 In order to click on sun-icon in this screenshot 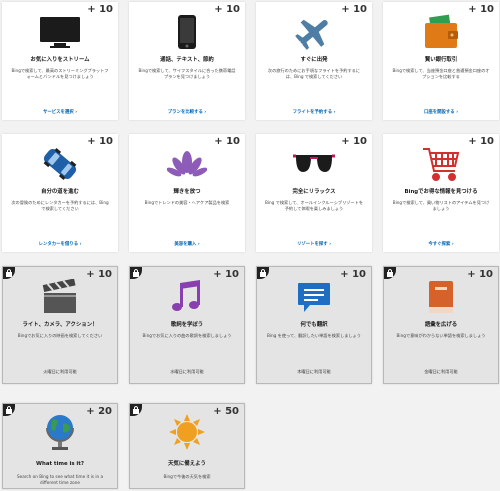, I will do `click(187, 432)`.